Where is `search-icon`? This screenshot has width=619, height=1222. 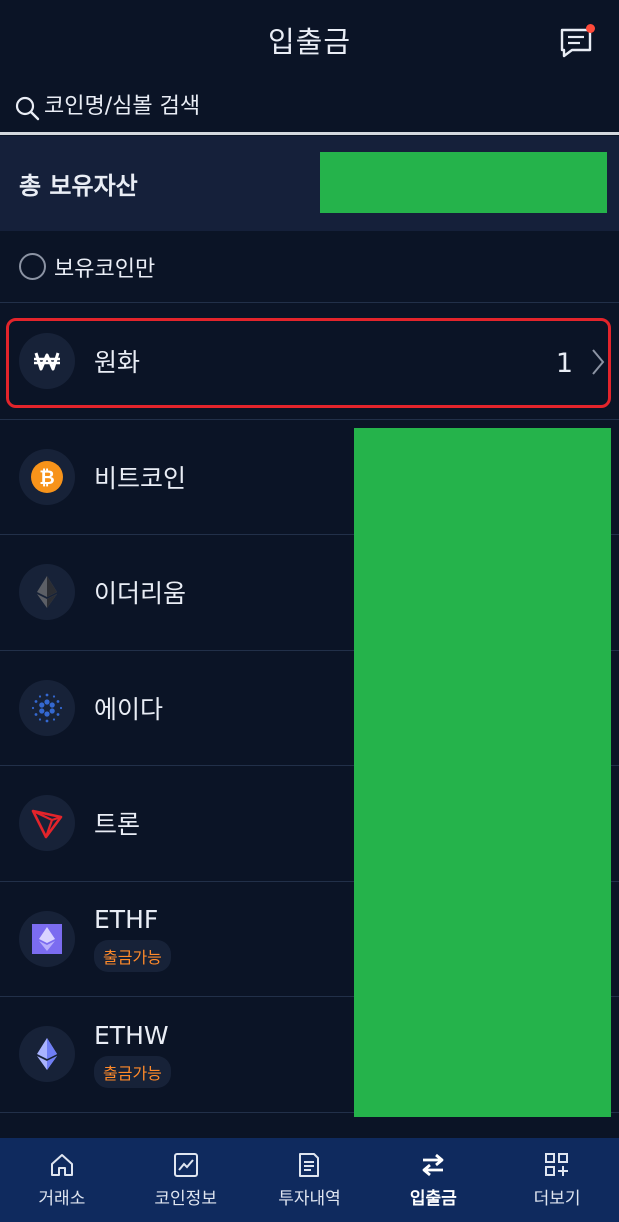 search-icon is located at coordinates (27, 108).